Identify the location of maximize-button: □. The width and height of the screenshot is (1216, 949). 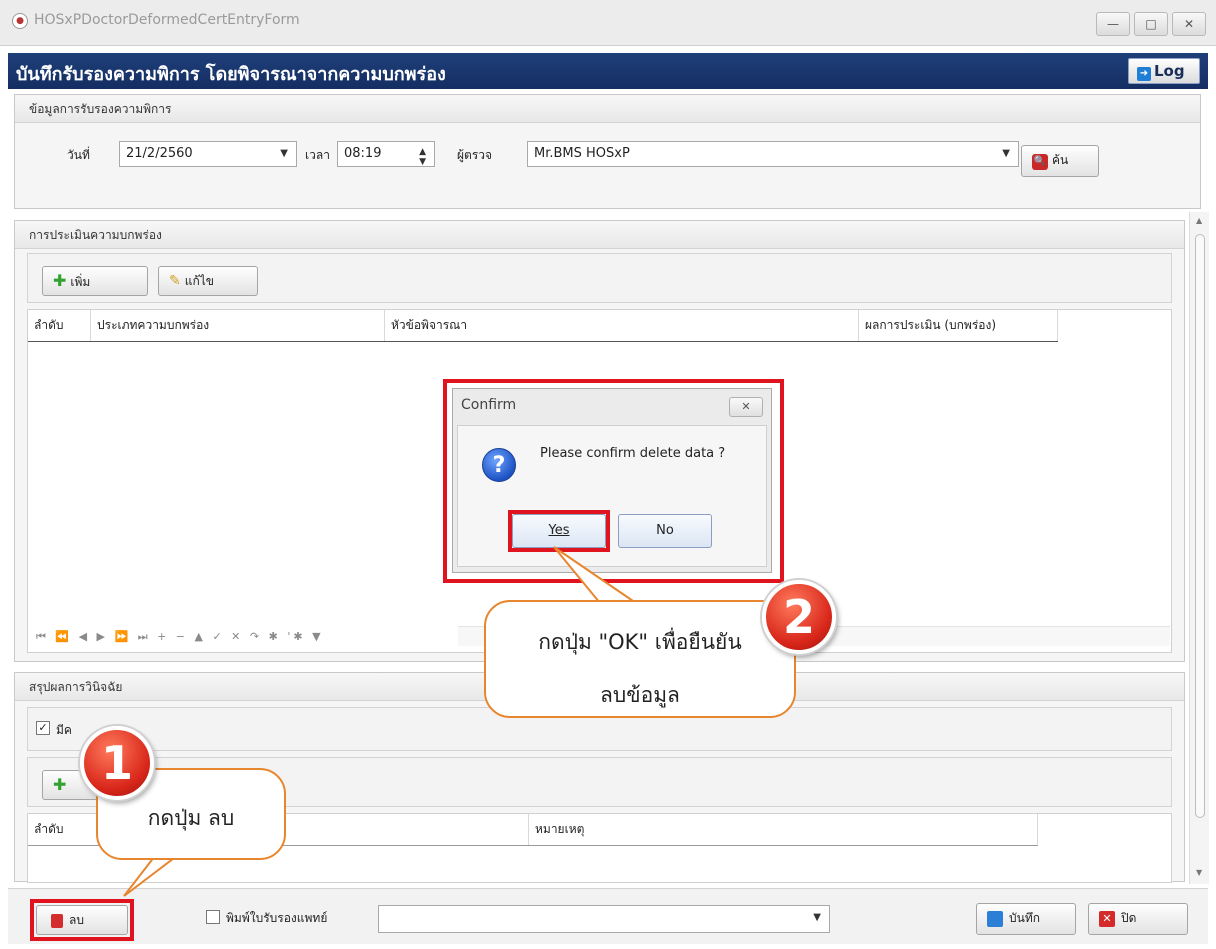
(1151, 24).